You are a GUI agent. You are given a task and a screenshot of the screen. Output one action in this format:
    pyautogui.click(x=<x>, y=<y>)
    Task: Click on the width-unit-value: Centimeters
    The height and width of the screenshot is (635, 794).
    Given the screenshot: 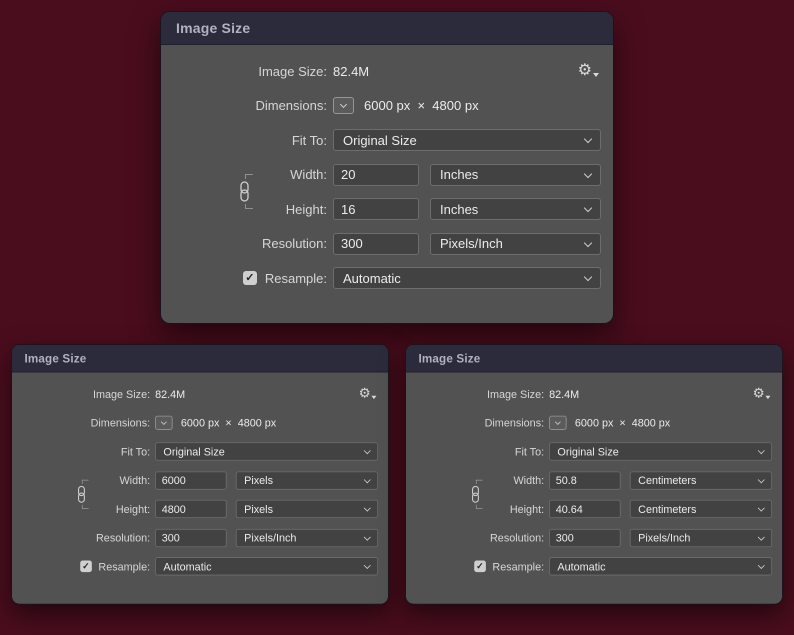 What is the action you would take?
    pyautogui.click(x=667, y=480)
    